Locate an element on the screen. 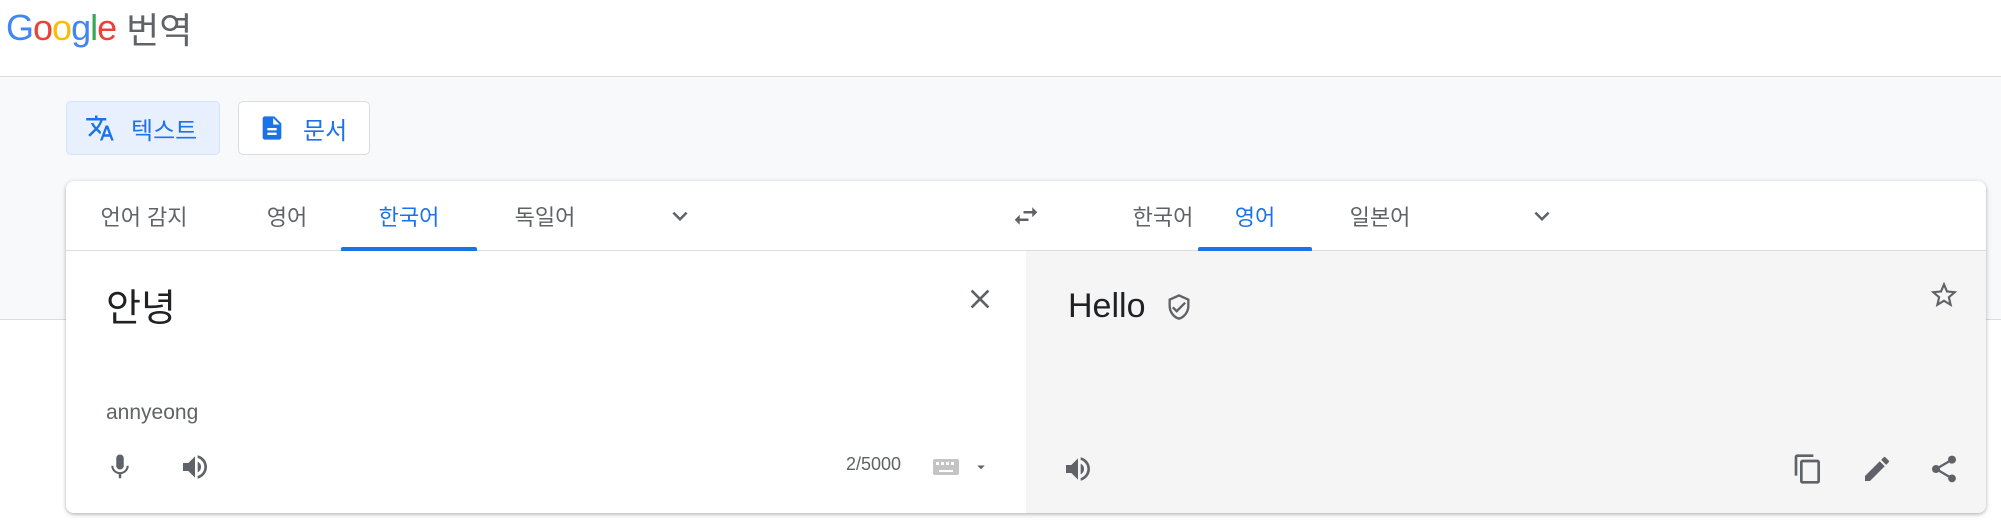 The width and height of the screenshot is (2001, 529). top-bar: Google 번역 is located at coordinates (1000, 38).